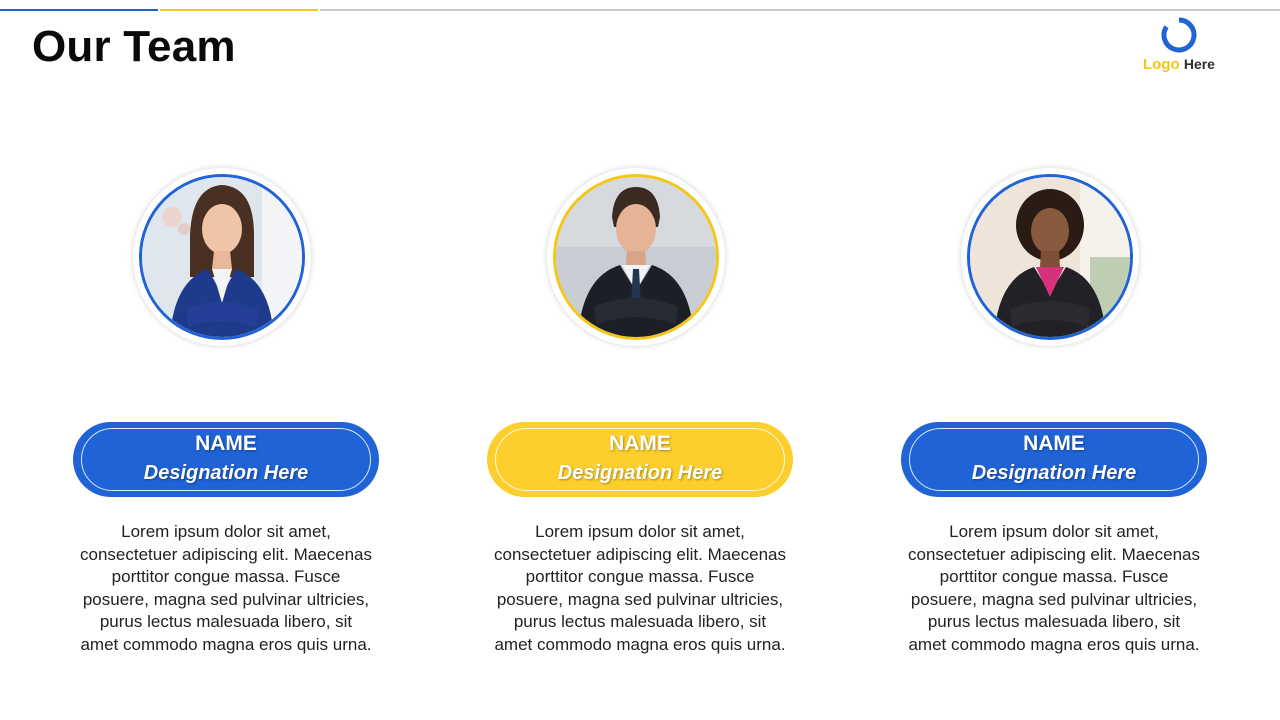  Describe the element at coordinates (79, 10) in the screenshot. I see `top-accent-line-blue` at that location.